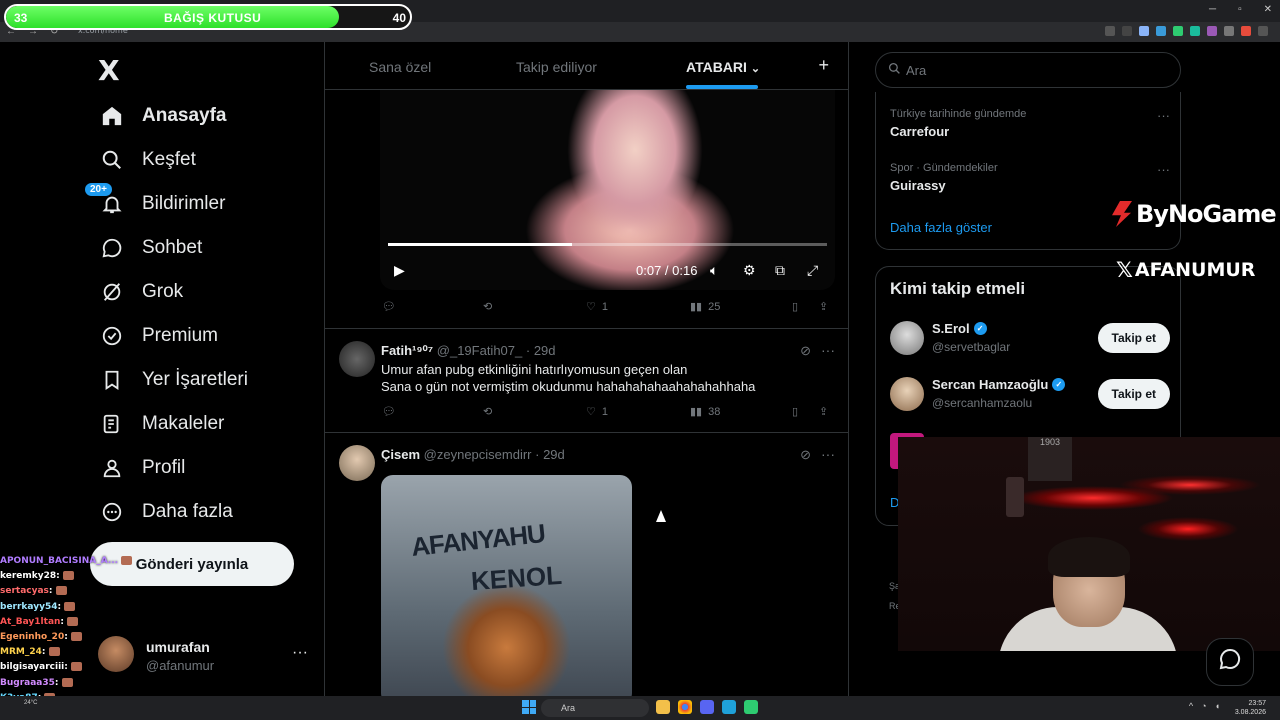 The height and width of the screenshot is (720, 1280). What do you see at coordinates (751, 707) in the screenshot?
I see `app-icon` at bounding box center [751, 707].